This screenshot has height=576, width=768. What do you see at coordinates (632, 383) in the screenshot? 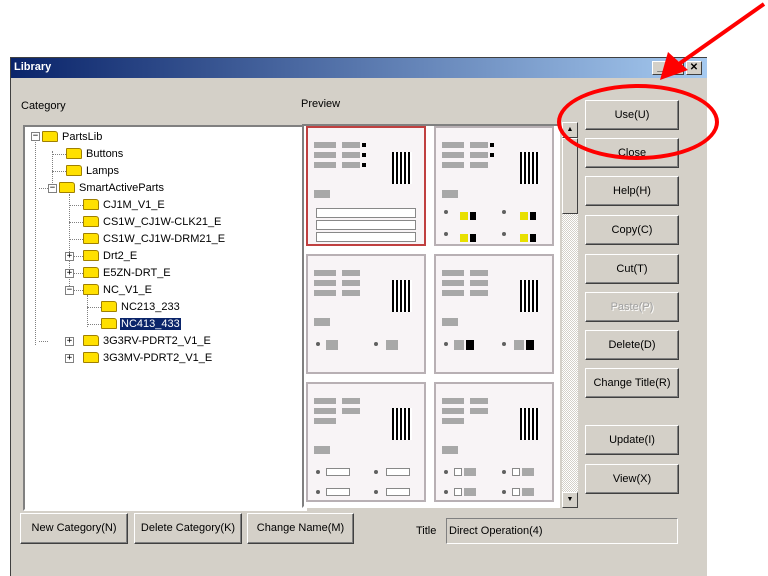
I see `change-title-button: Change Title(R)` at bounding box center [632, 383].